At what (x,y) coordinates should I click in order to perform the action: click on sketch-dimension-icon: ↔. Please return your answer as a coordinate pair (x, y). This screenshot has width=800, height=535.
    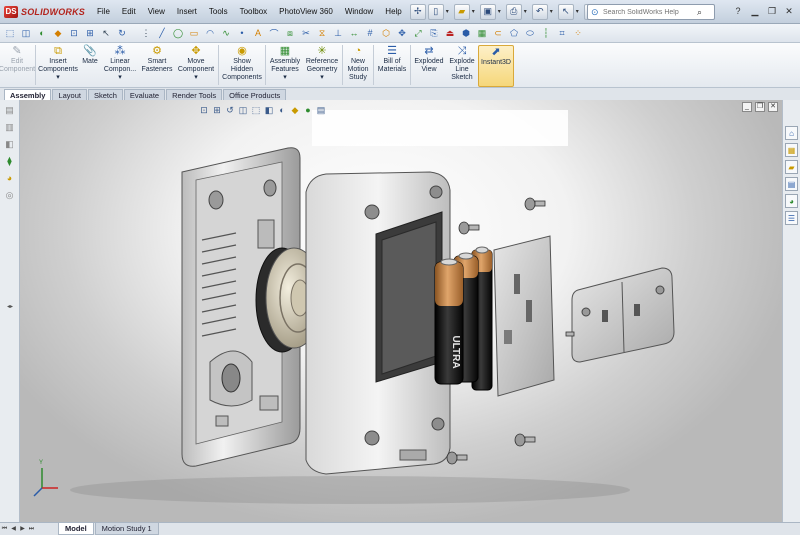
    Looking at the image, I should click on (354, 33).